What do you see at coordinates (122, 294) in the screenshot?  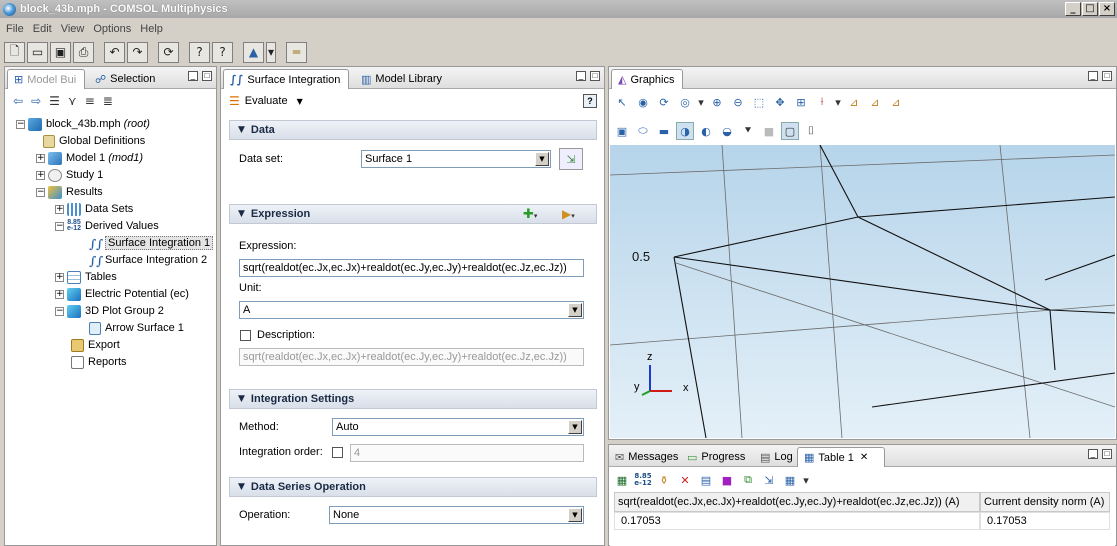 I see `tree-node-electric-potential: + Electric Potential (ec)` at bounding box center [122, 294].